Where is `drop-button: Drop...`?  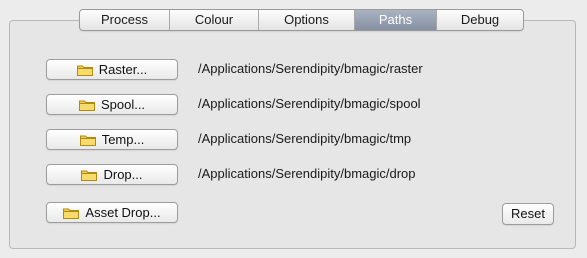 drop-button: Drop... is located at coordinates (112, 174).